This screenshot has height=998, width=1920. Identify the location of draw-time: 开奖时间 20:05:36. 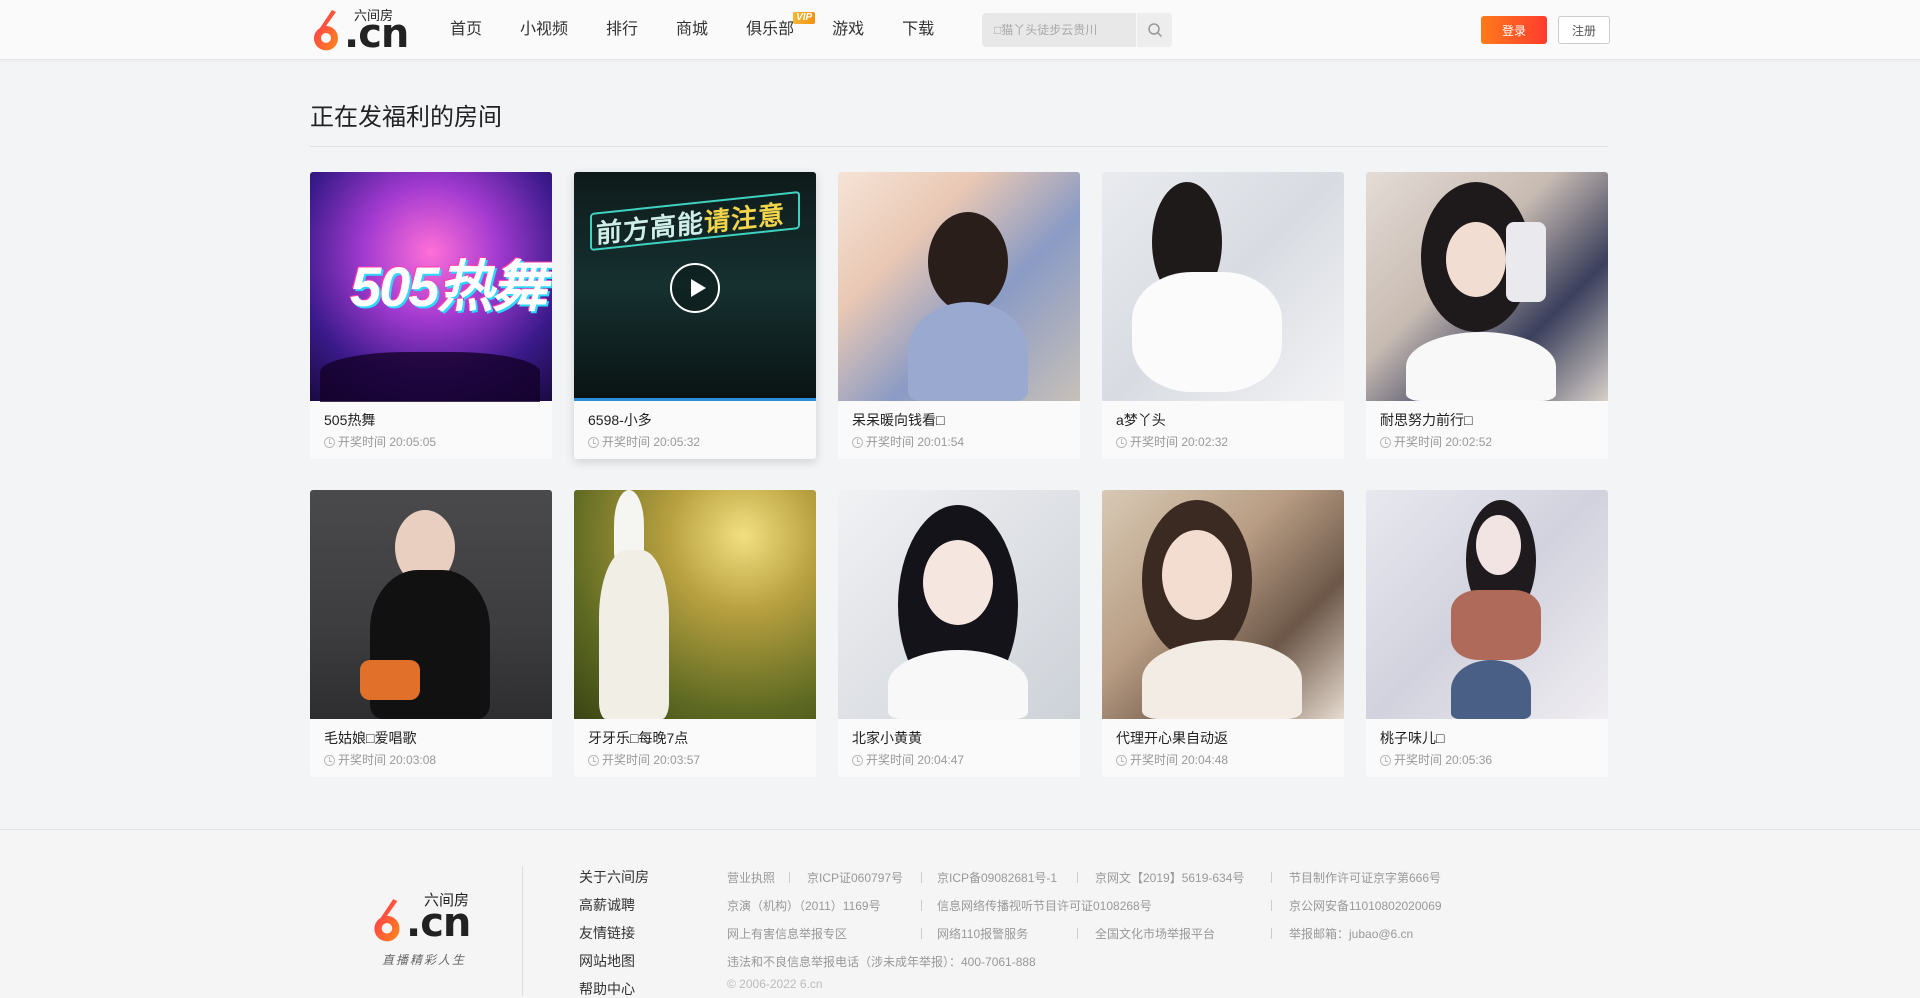
(1436, 760).